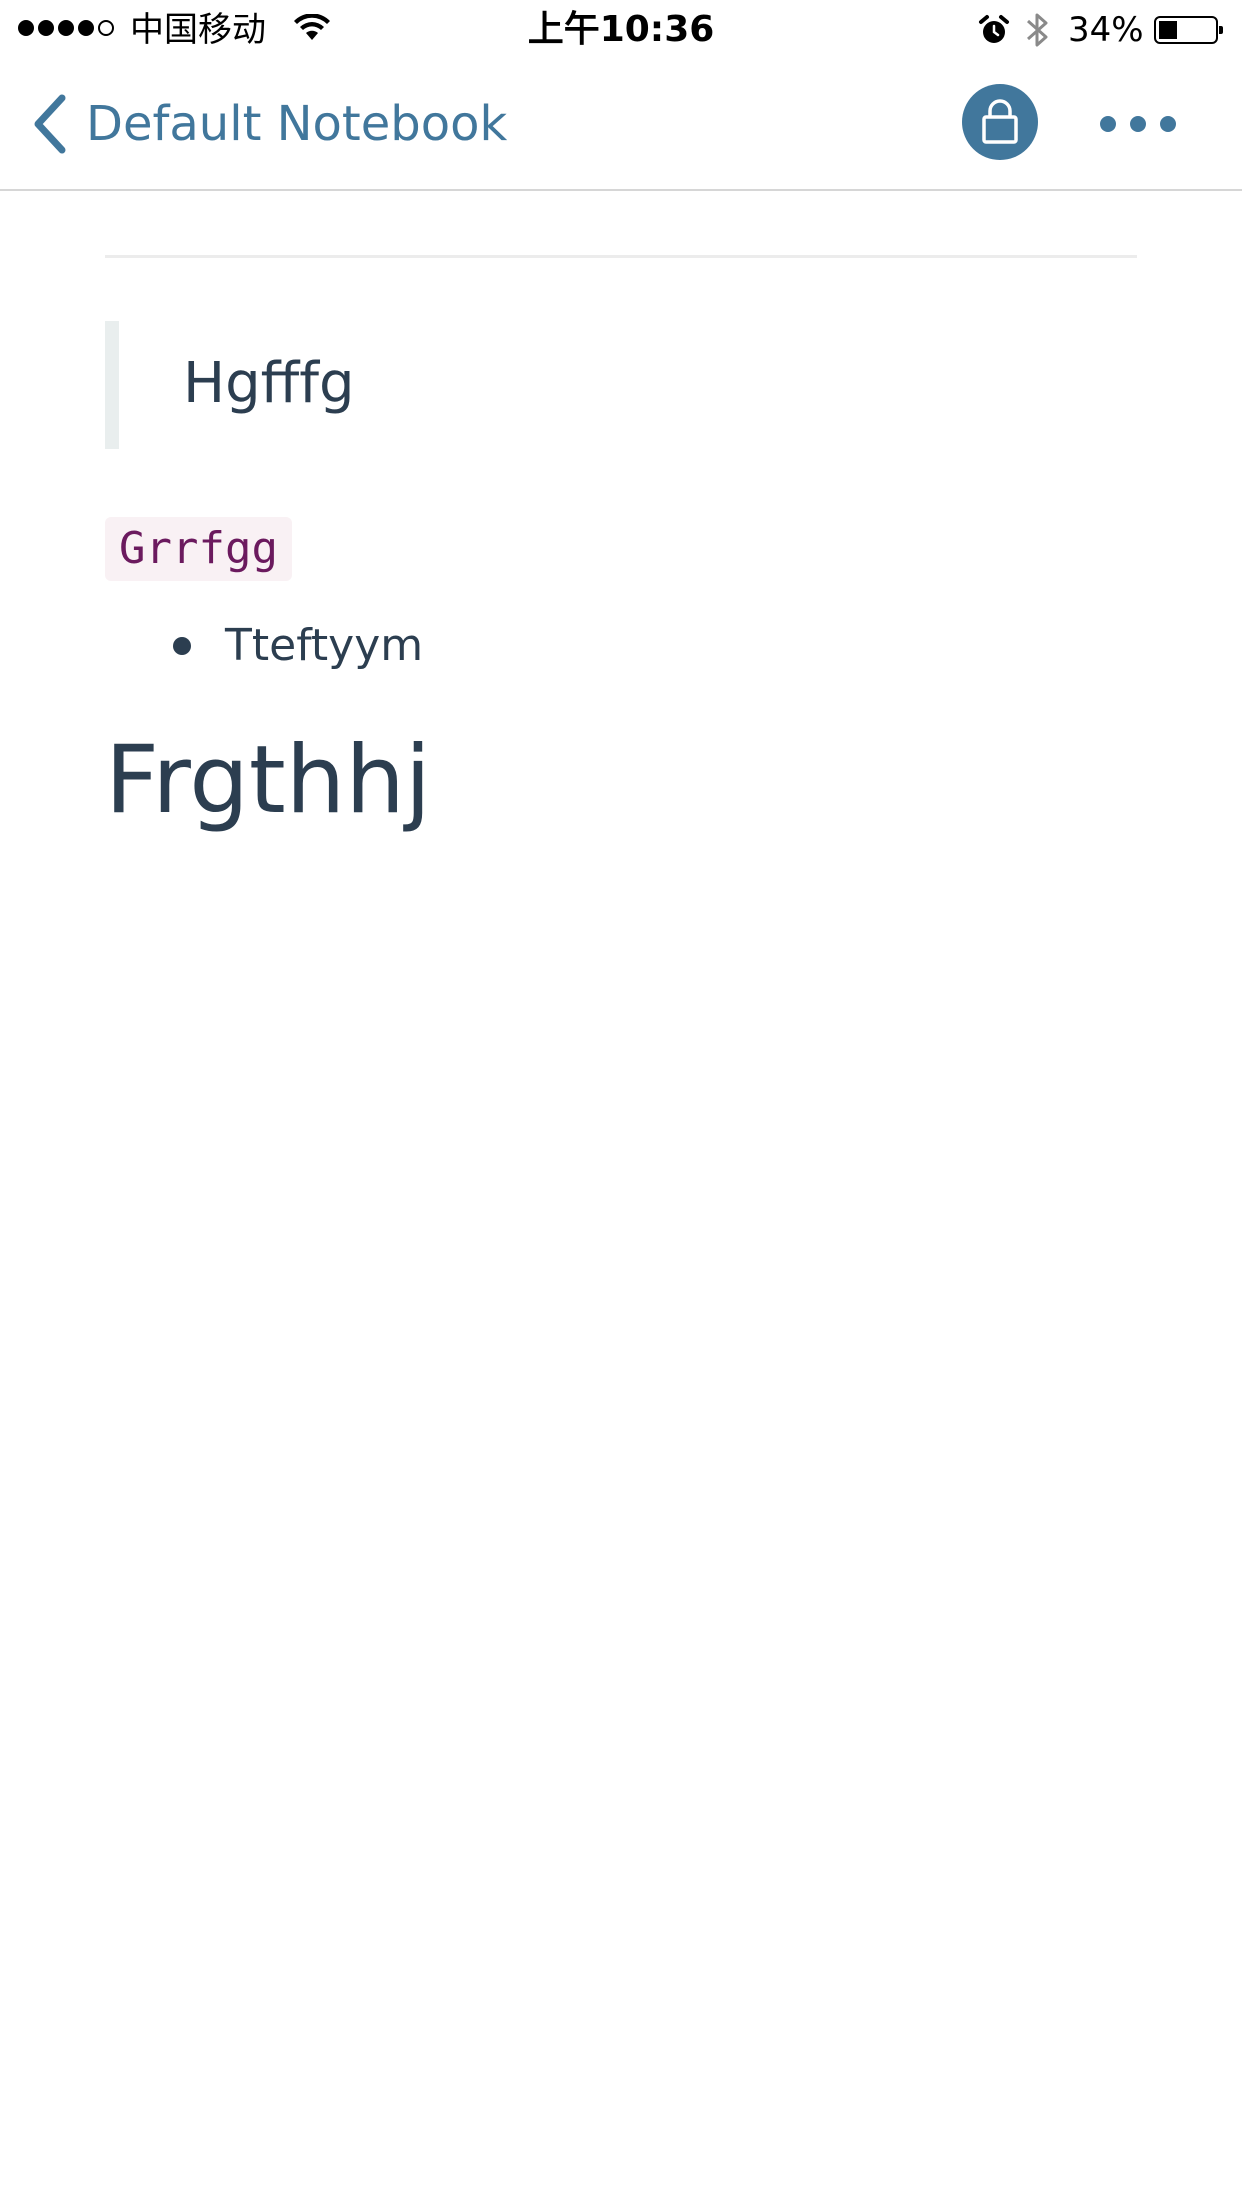 The image size is (1242, 2208). I want to click on navigation-bar: Default Notebook, so click(621, 125).